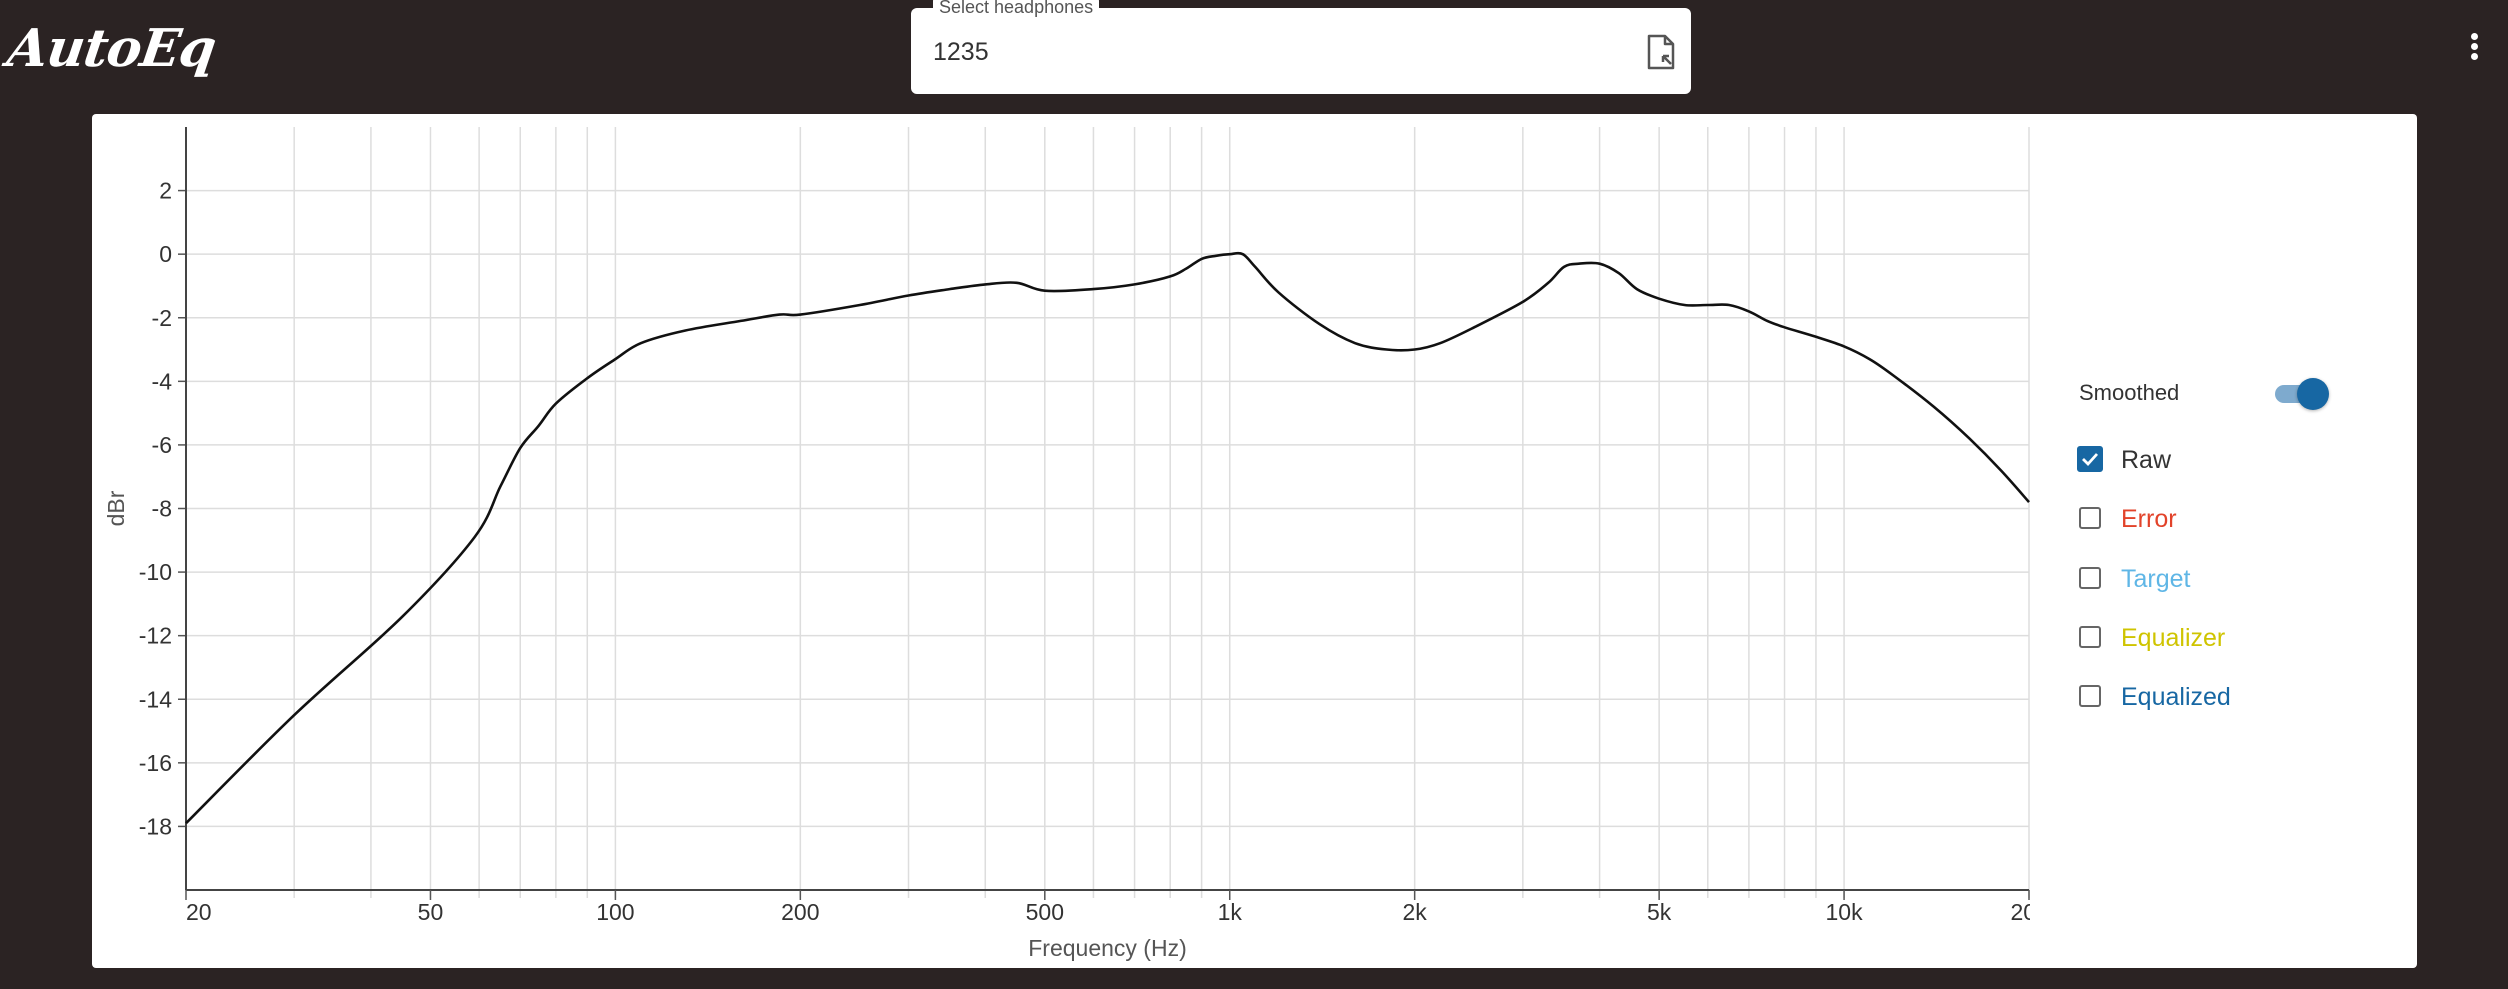 The height and width of the screenshot is (989, 2508). I want to click on smoothed-control: Smoothed, so click(2215, 392).